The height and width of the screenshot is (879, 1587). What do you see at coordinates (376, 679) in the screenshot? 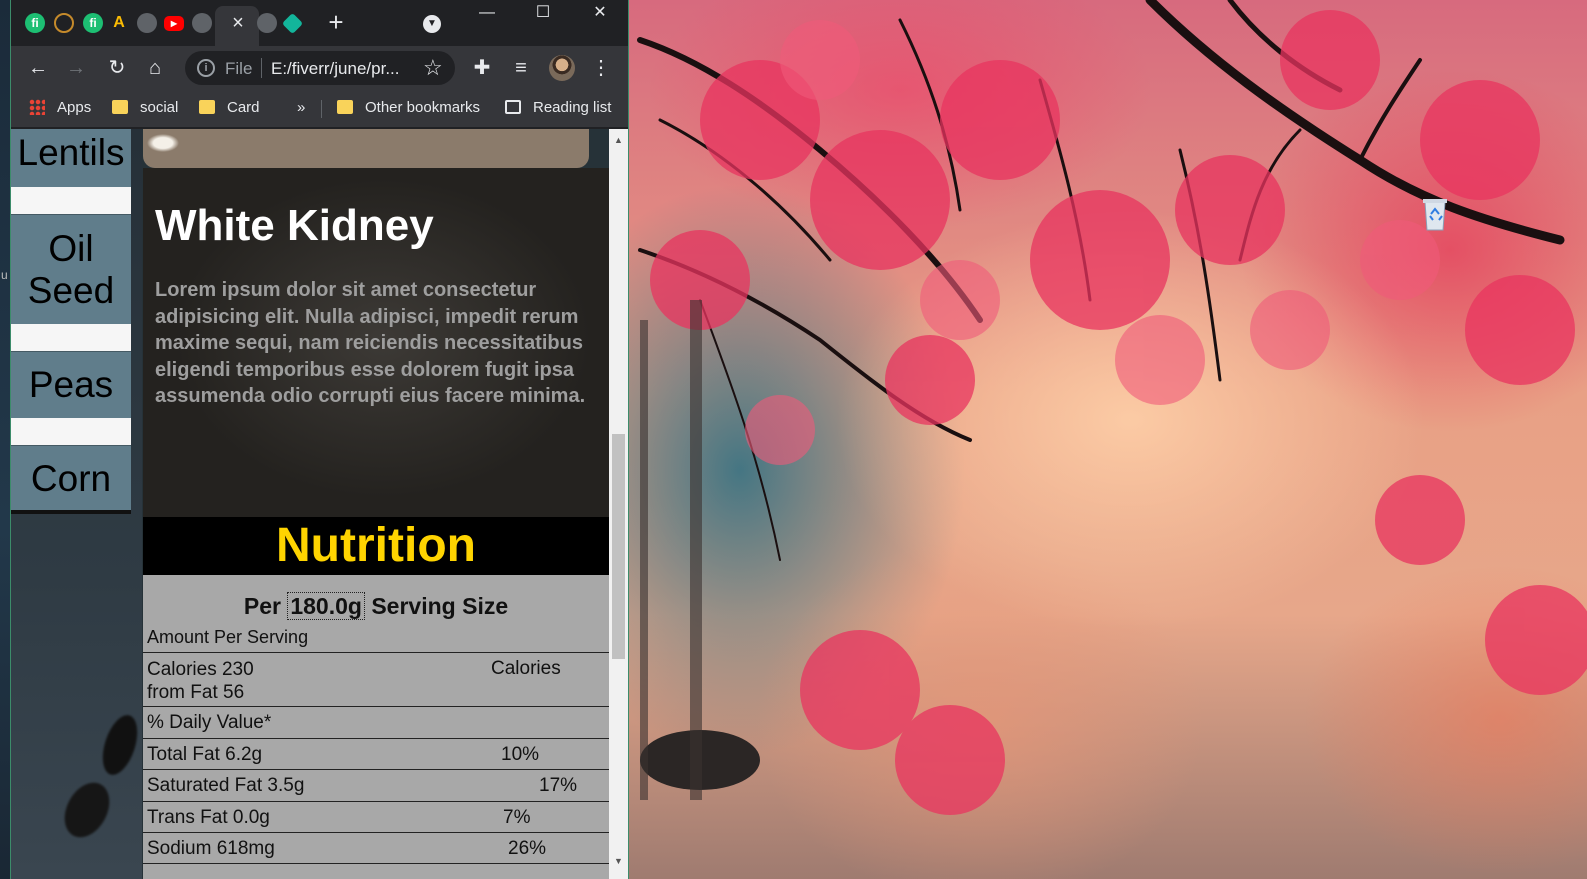
I see `calories-row: Calories 230 from Fat 56 Calories` at bounding box center [376, 679].